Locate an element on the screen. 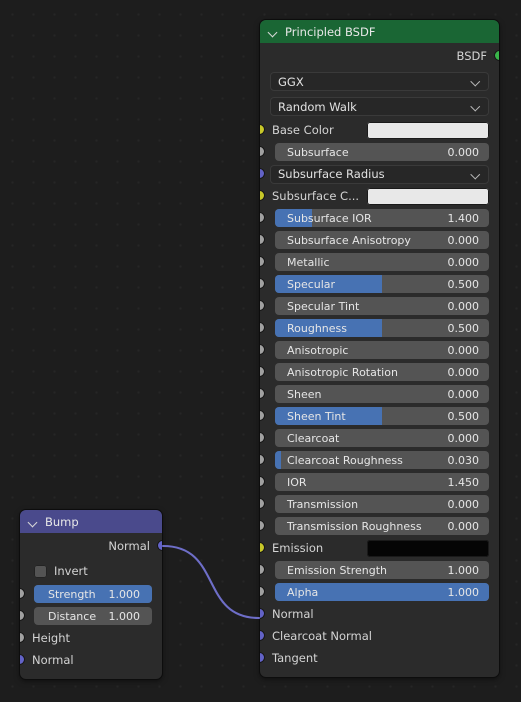 The height and width of the screenshot is (702, 521). output-label-bsdf: BSDF is located at coordinates (471, 56).